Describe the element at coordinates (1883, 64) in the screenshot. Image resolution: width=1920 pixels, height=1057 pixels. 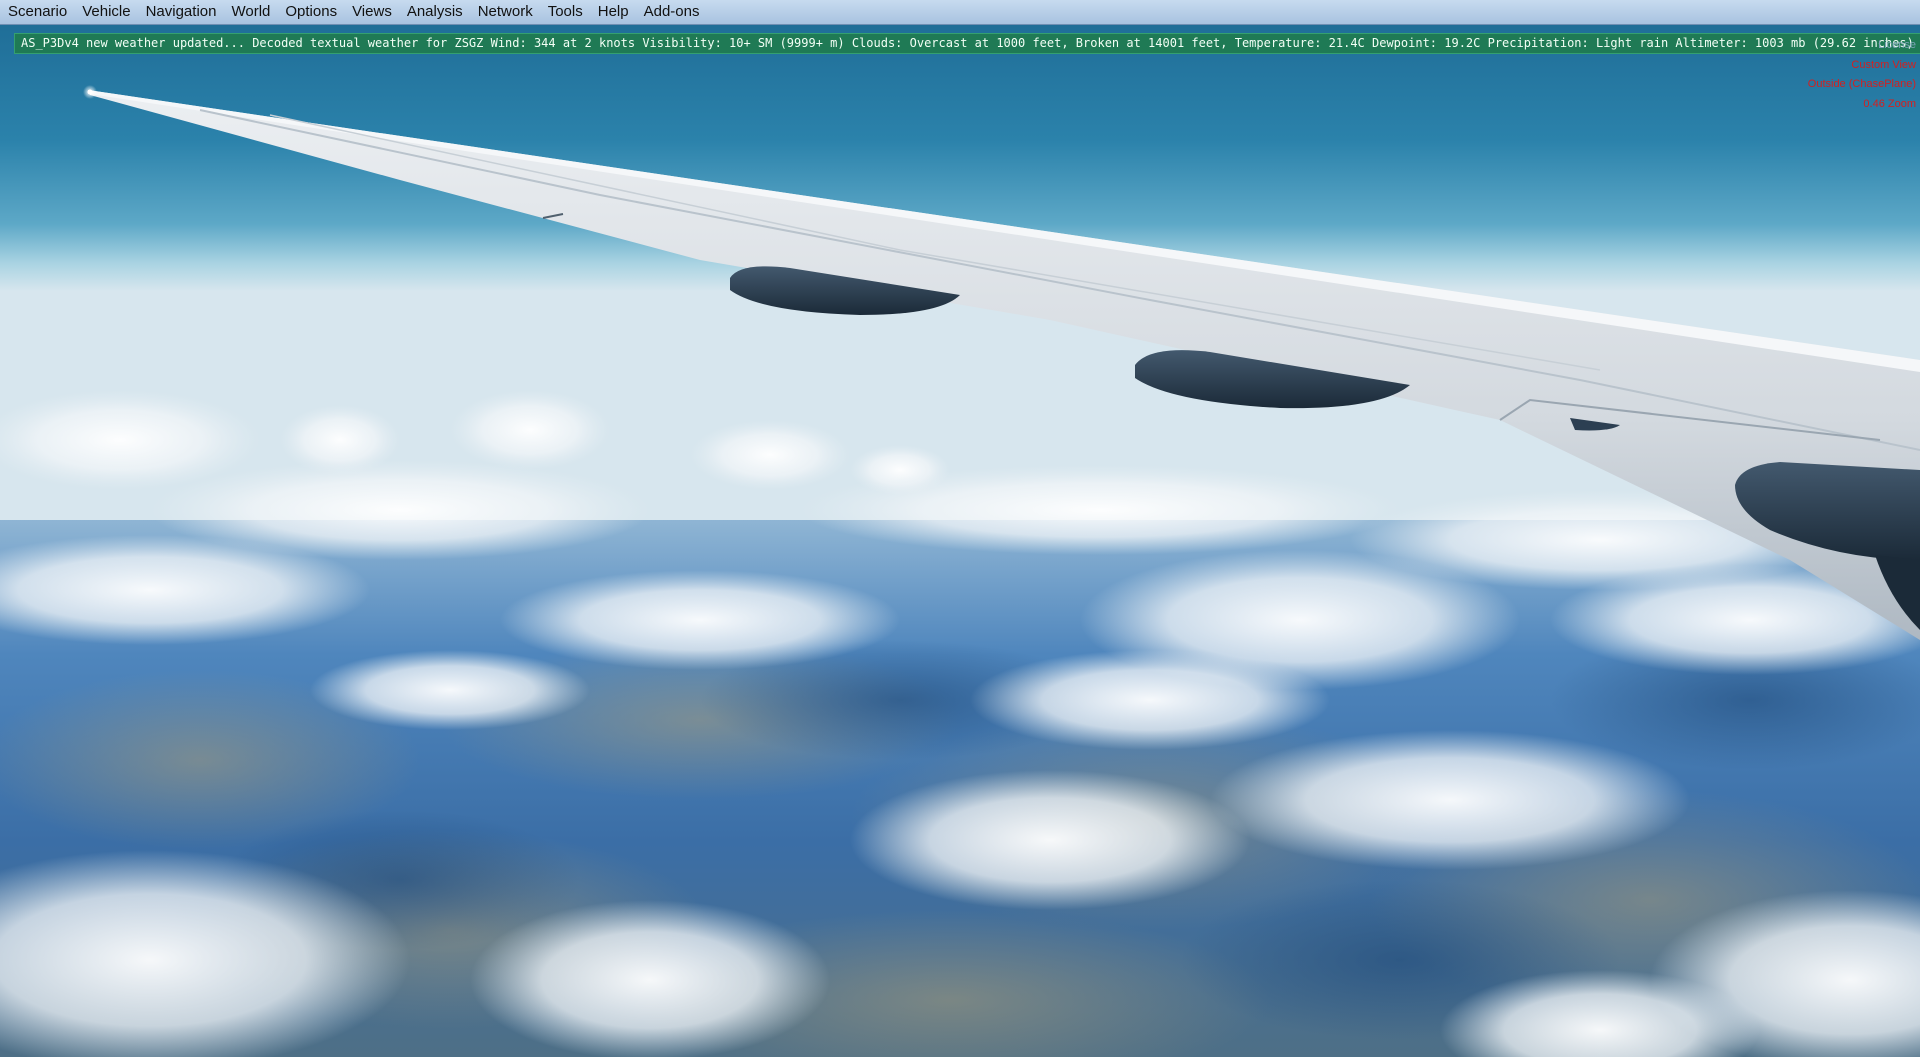
I see `view-mode-text: Custom View` at that location.